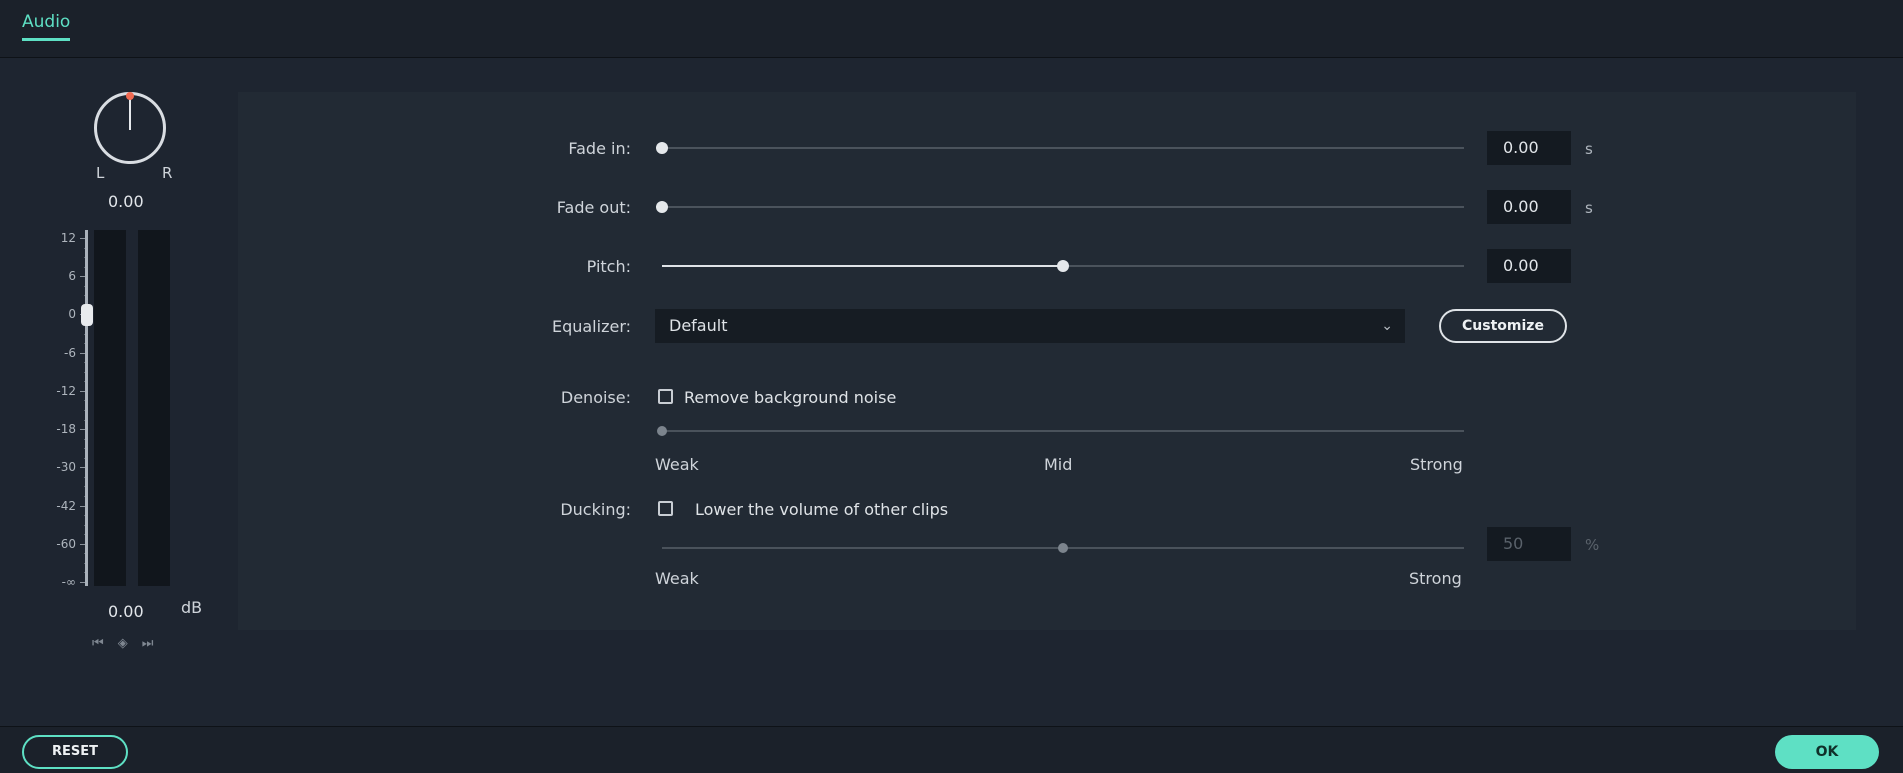 Image resolution: width=1903 pixels, height=773 pixels. What do you see at coordinates (130, 114) in the screenshot?
I see `pan-needle` at bounding box center [130, 114].